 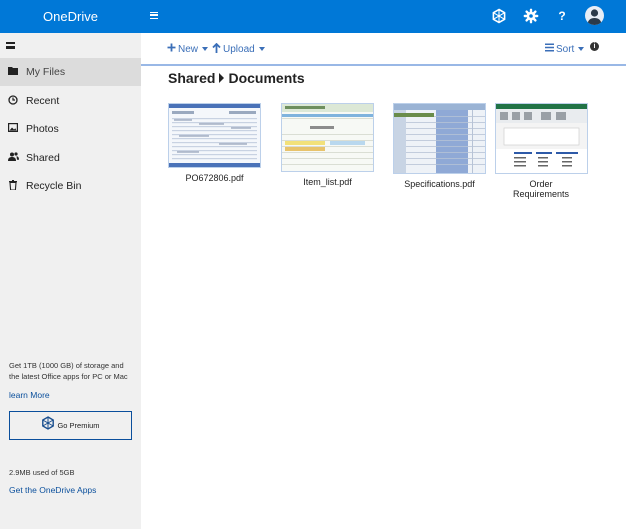 What do you see at coordinates (154, 15) in the screenshot?
I see `menu-icon` at bounding box center [154, 15].